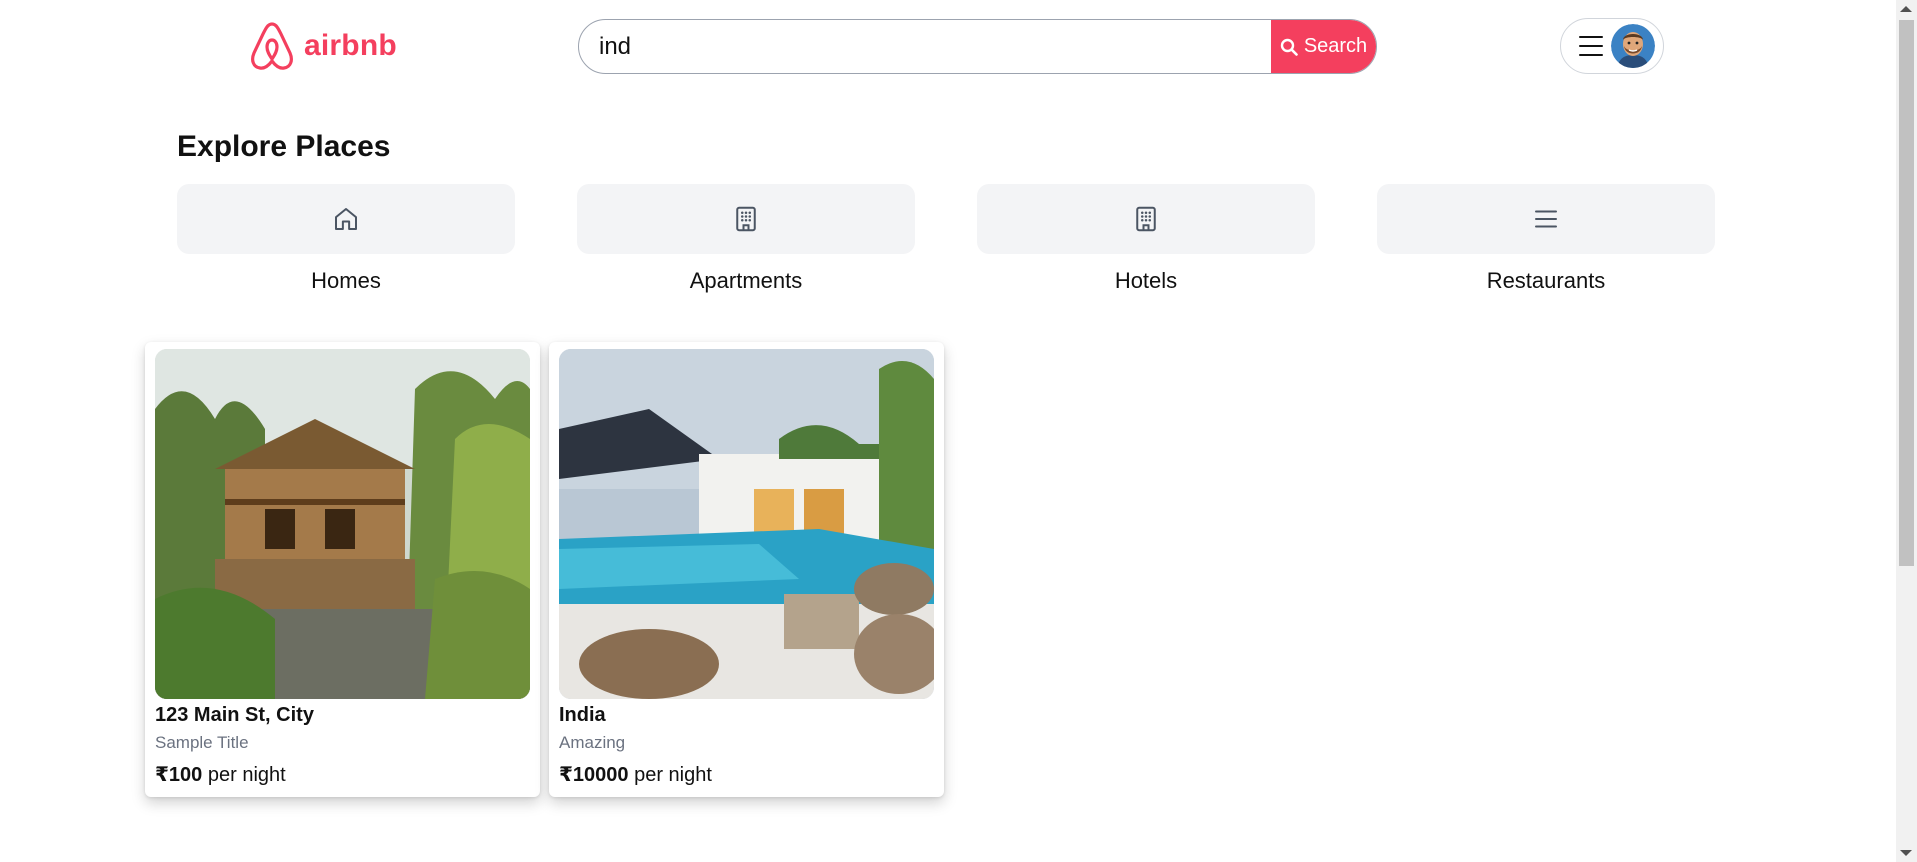 The height and width of the screenshot is (862, 1917). What do you see at coordinates (272, 46) in the screenshot?
I see `airbnb-logo-icon` at bounding box center [272, 46].